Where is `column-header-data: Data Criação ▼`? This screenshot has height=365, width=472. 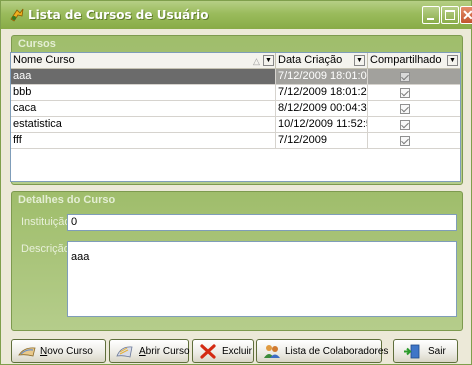
column-header-data: Data Criação ▼ is located at coordinates (322, 61).